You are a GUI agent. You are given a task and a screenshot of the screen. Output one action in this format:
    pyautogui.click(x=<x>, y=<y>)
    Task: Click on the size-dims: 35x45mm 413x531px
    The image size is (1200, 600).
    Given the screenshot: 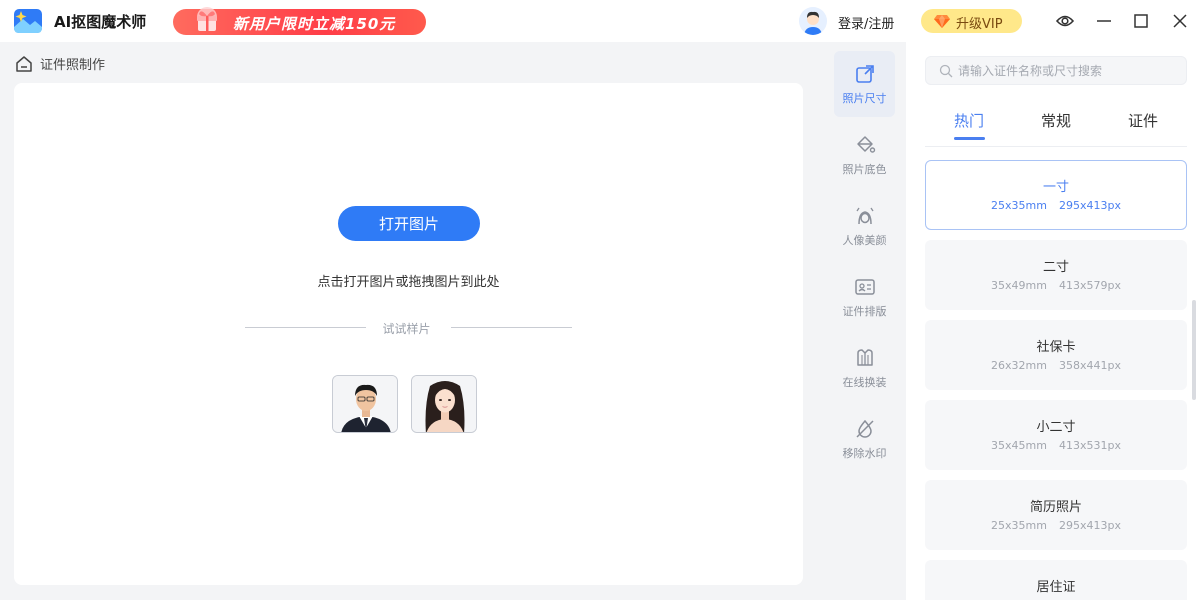 What is the action you would take?
    pyautogui.click(x=1056, y=445)
    